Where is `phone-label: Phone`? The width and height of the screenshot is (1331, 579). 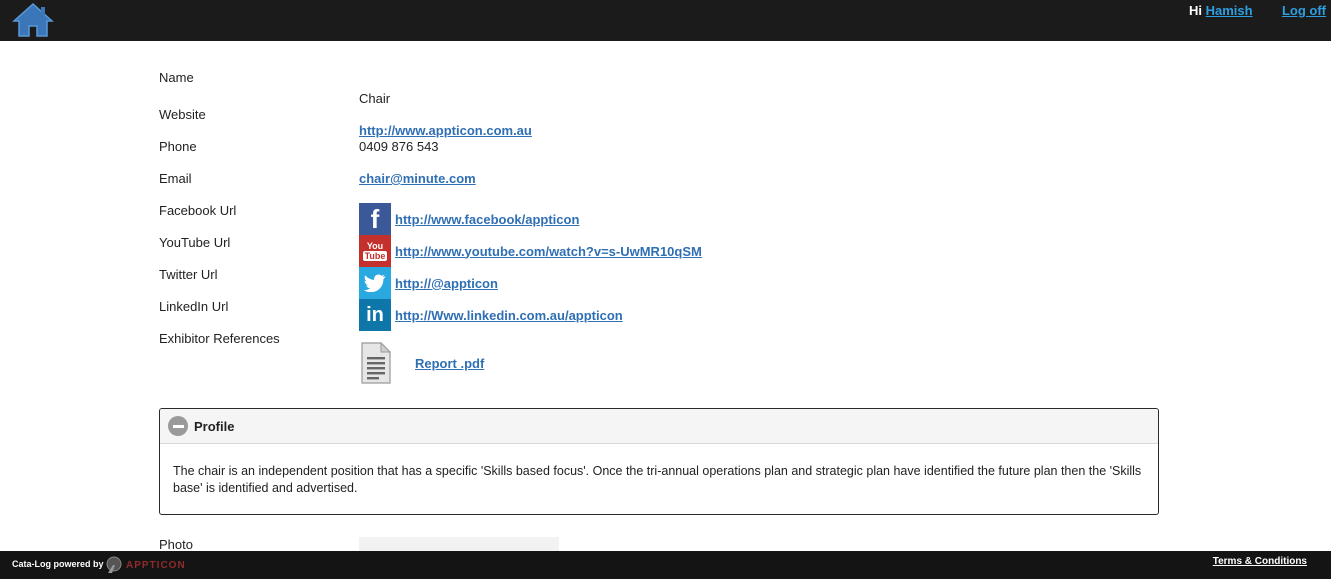
phone-label: Phone is located at coordinates (178, 146).